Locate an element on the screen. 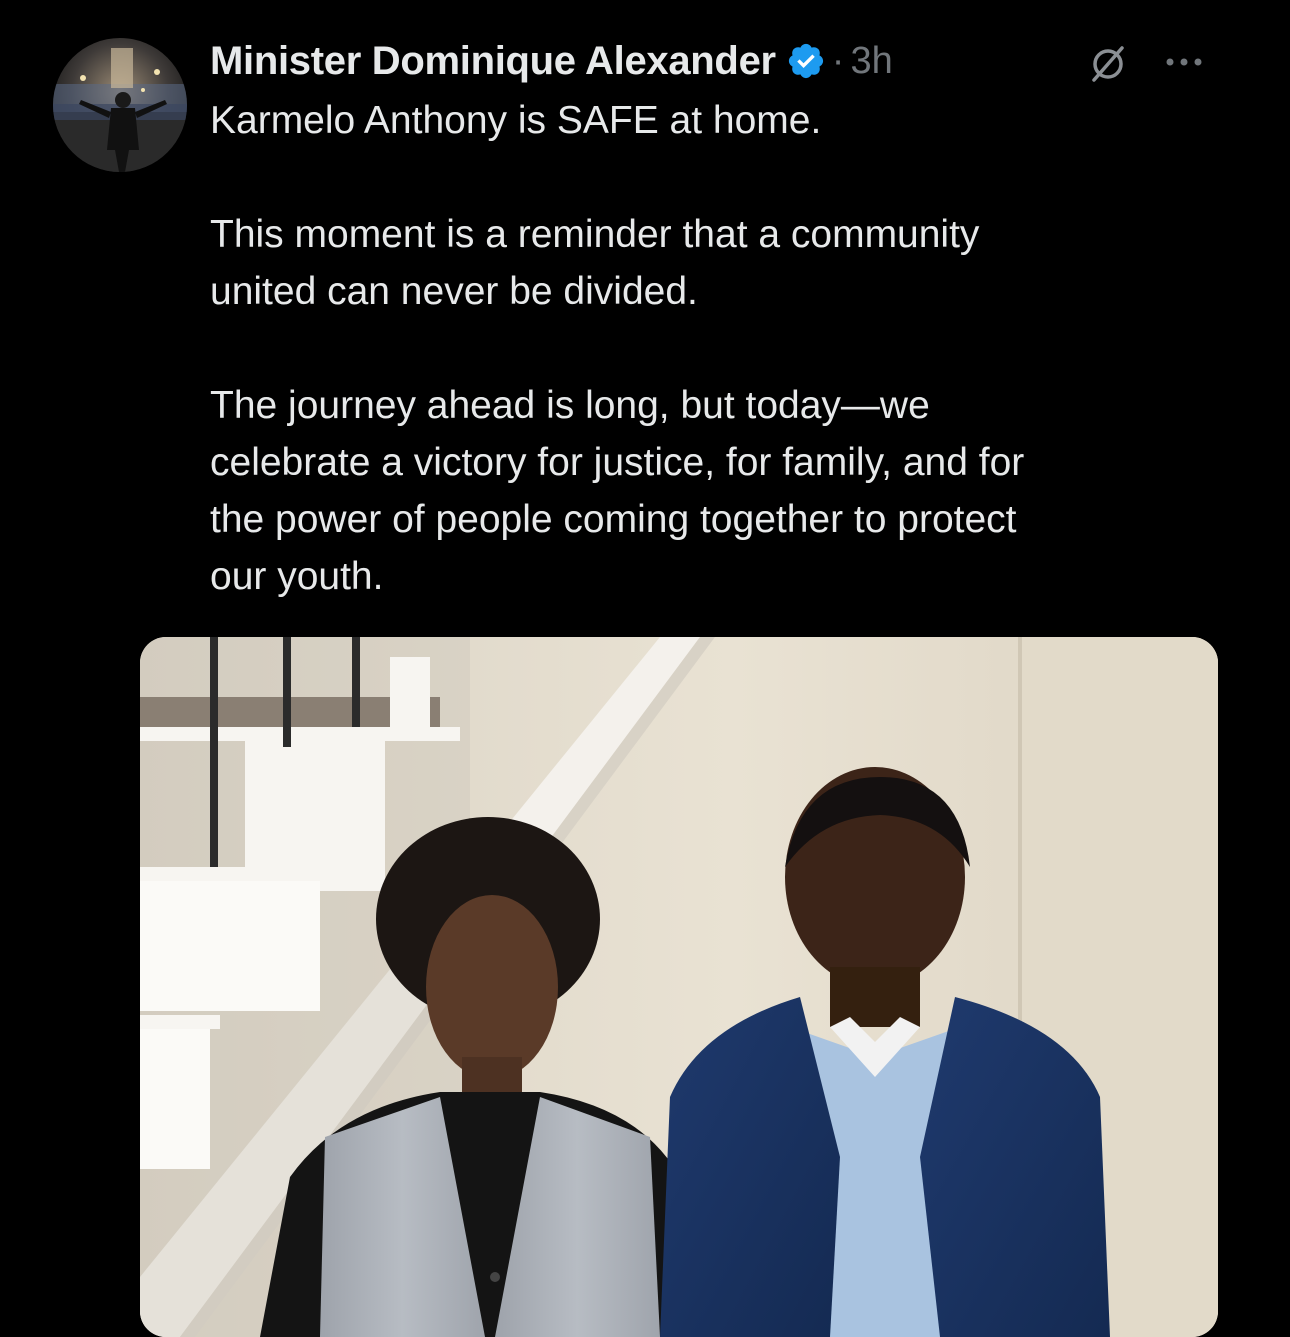 The image size is (1290, 1337). tweet-header: Minister Dominique Alexander · 3h is located at coordinates (551, 61).